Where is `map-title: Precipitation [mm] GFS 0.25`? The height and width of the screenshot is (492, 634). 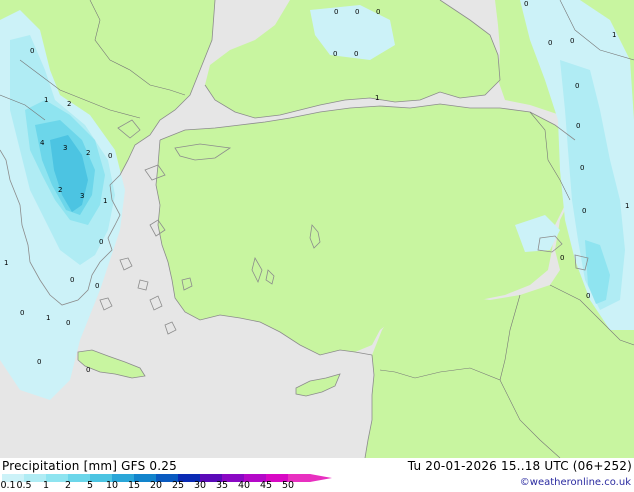 map-title: Precipitation [mm] GFS 0.25 is located at coordinates (89, 466).